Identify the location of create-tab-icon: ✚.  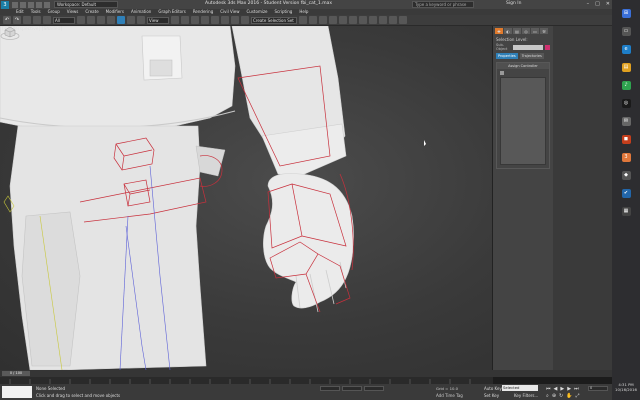
(499, 31).